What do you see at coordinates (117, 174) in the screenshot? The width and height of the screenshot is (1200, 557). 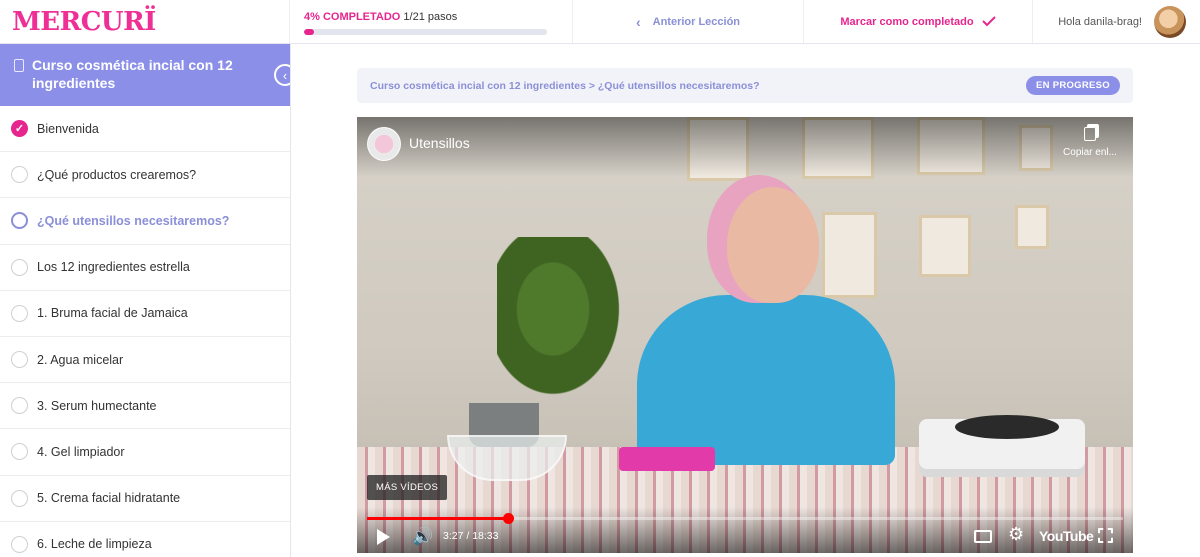 I see `lesson-label: ¿Qué productos crearemos?` at bounding box center [117, 174].